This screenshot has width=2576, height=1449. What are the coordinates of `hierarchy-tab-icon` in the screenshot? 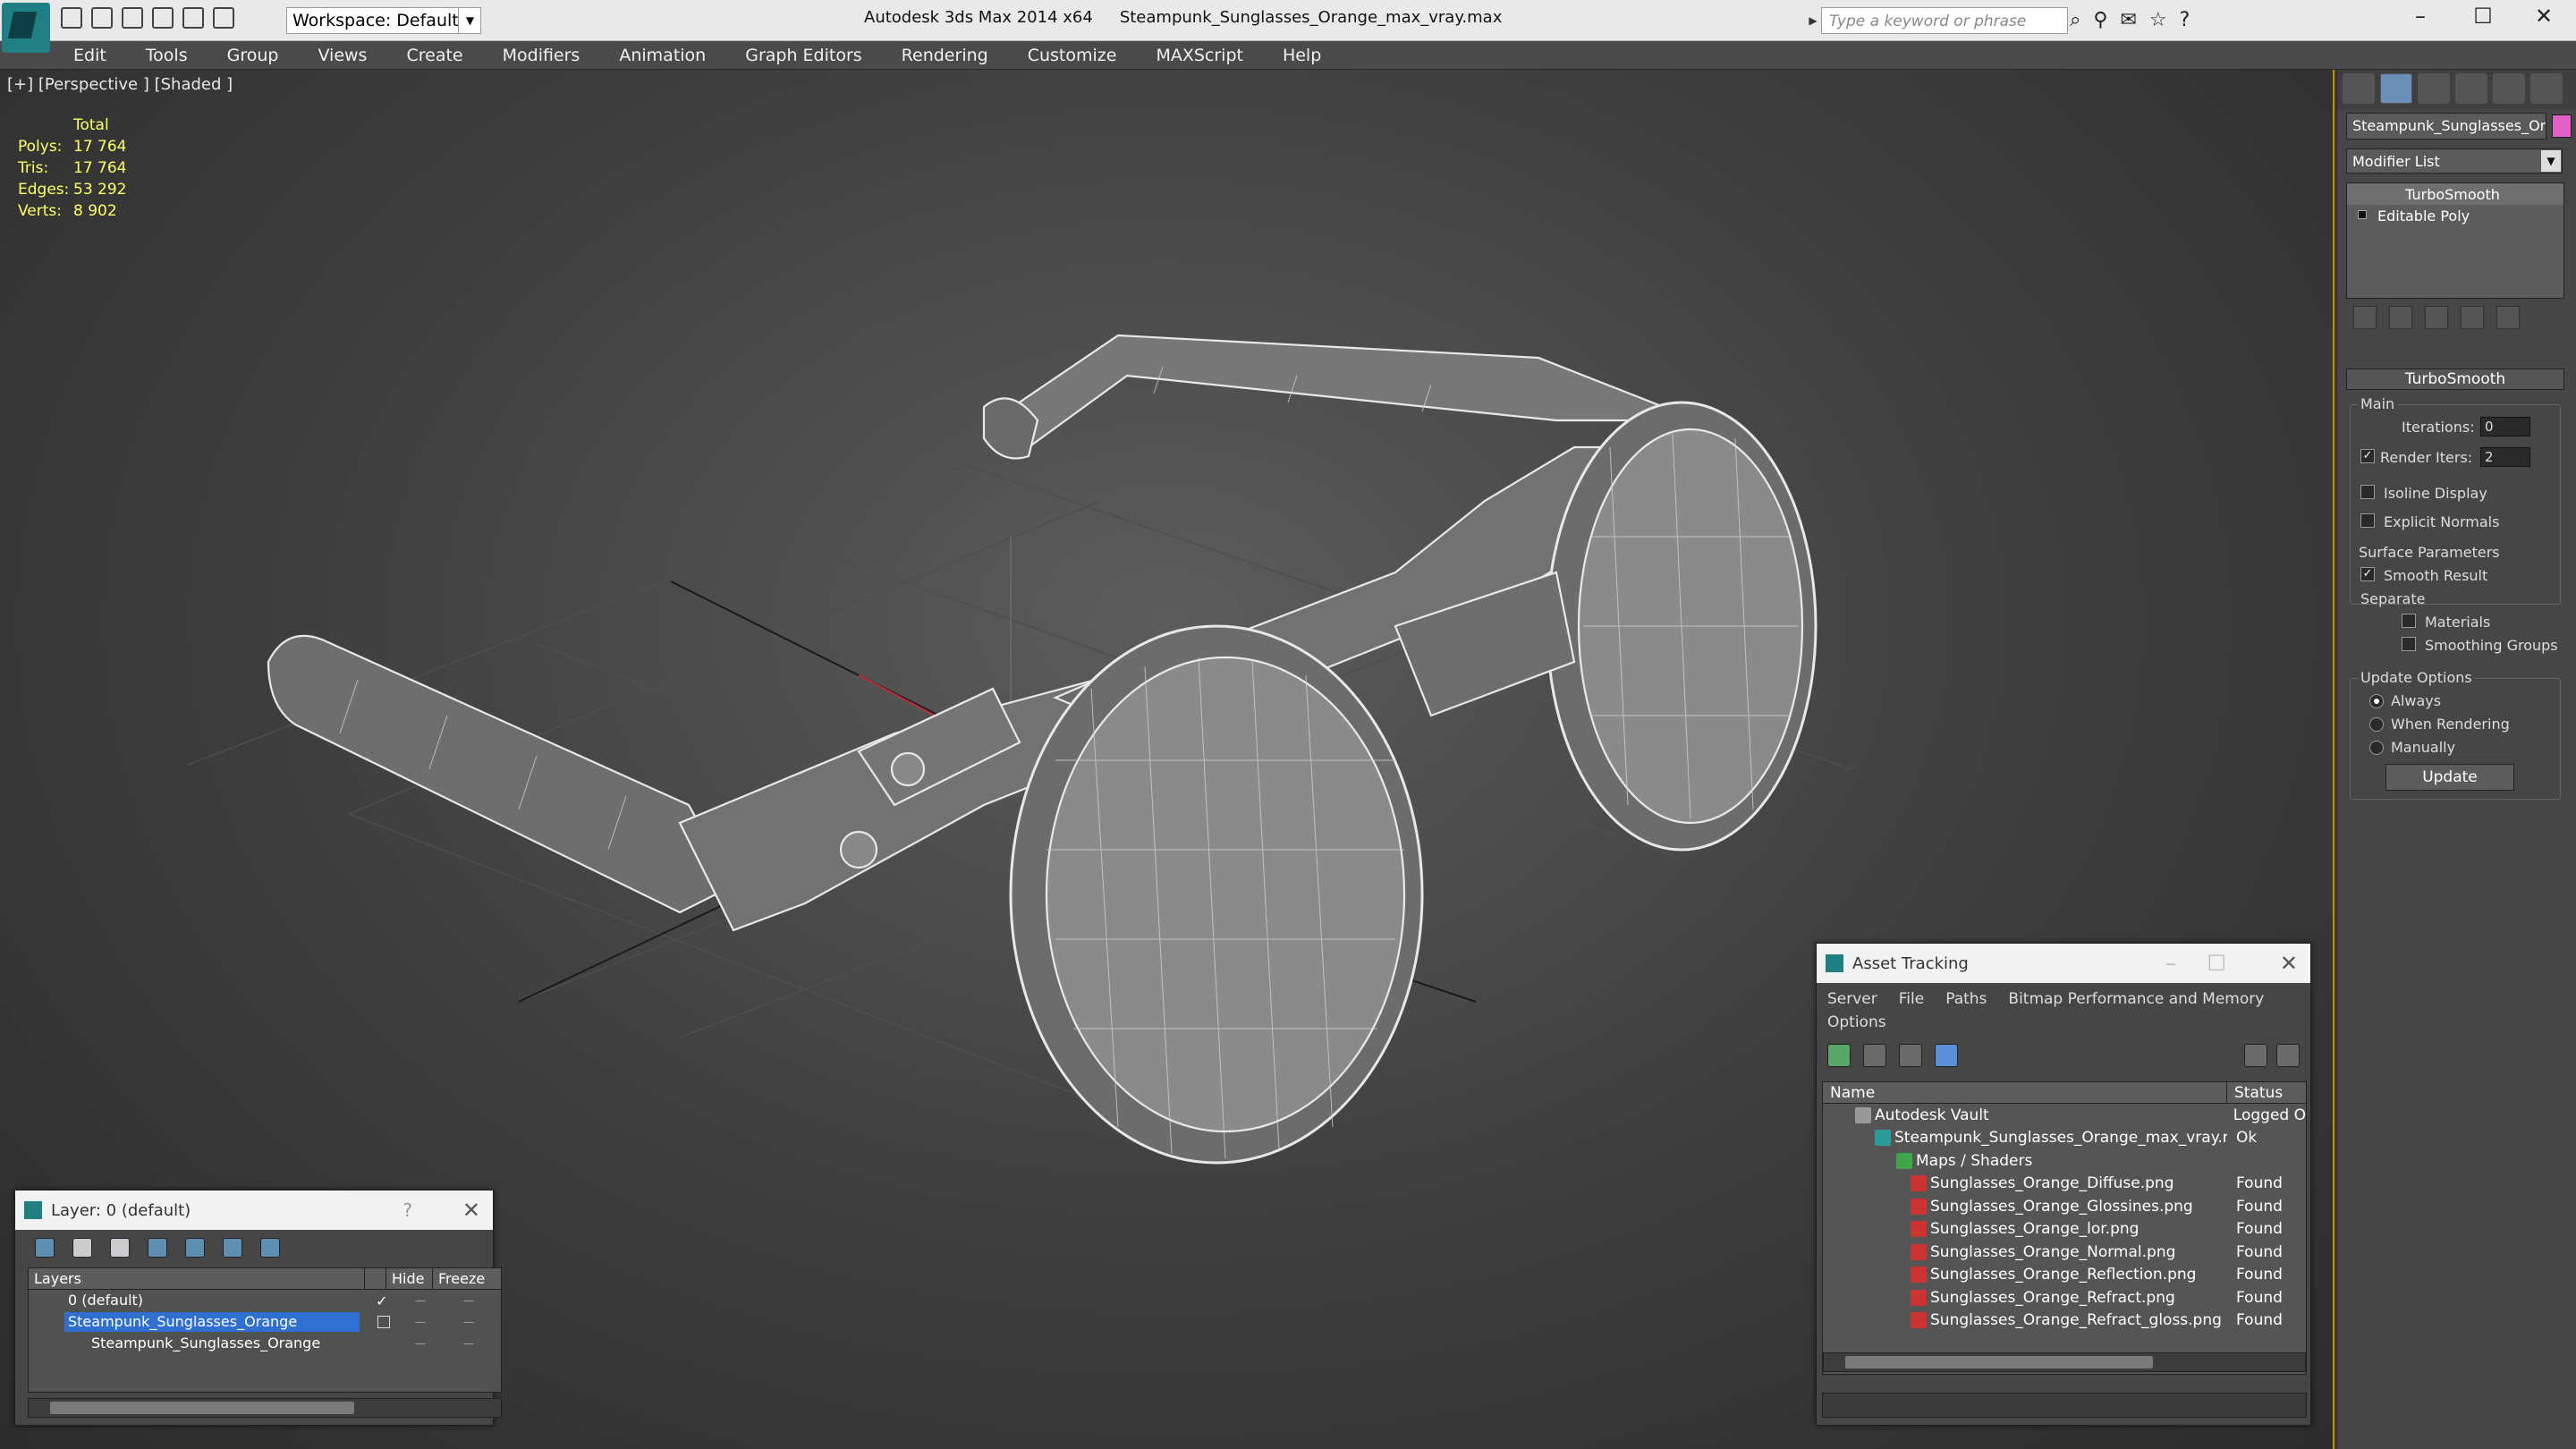 It's located at (2434, 88).